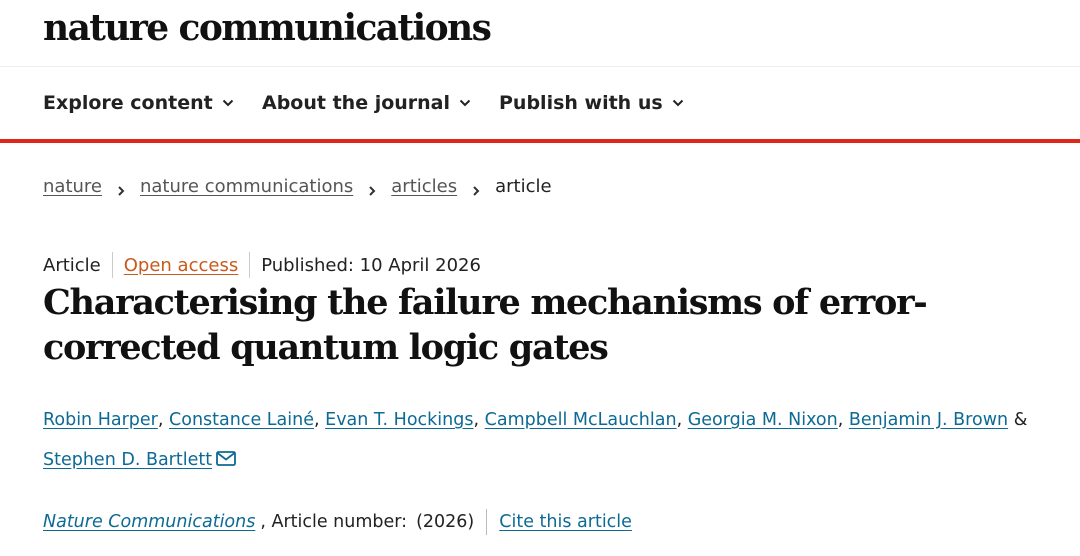 The width and height of the screenshot is (1080, 556). Describe the element at coordinates (540, 33) in the screenshot. I see `site-header: nature communications` at that location.